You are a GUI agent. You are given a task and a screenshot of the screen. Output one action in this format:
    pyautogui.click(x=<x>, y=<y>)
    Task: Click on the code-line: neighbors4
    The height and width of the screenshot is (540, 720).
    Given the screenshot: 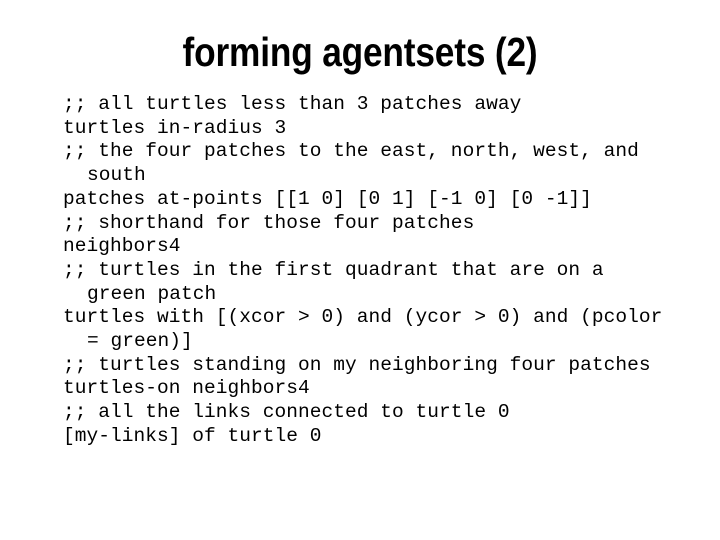 What is the action you would take?
    pyautogui.click(x=122, y=246)
    